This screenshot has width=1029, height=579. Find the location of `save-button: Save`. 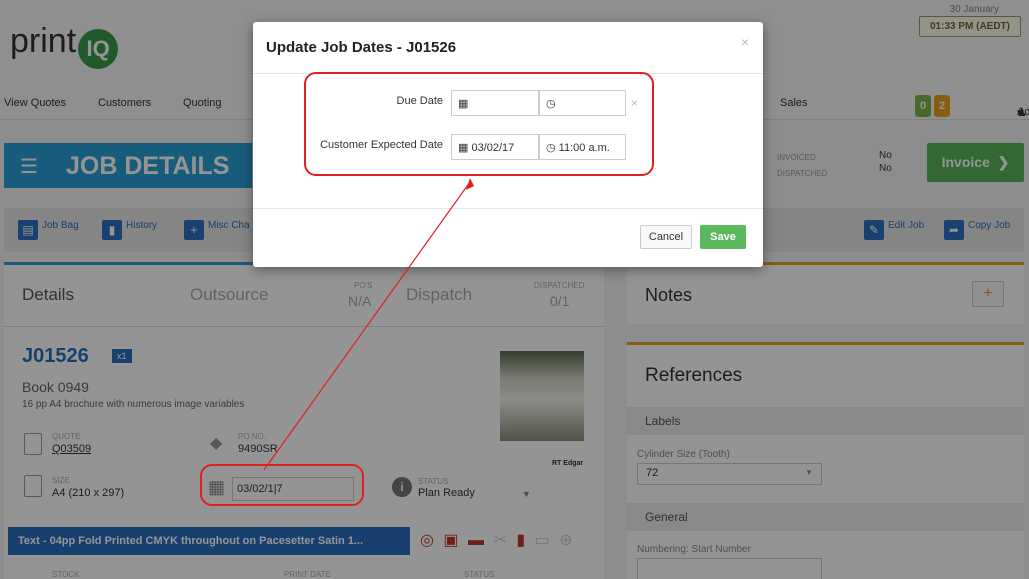

save-button: Save is located at coordinates (723, 237).